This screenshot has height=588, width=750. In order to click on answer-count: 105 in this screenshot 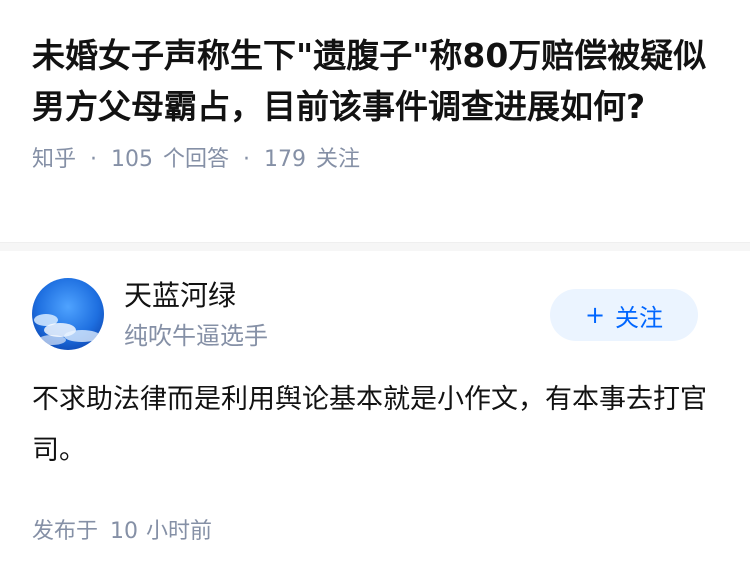, I will do `click(132, 159)`.